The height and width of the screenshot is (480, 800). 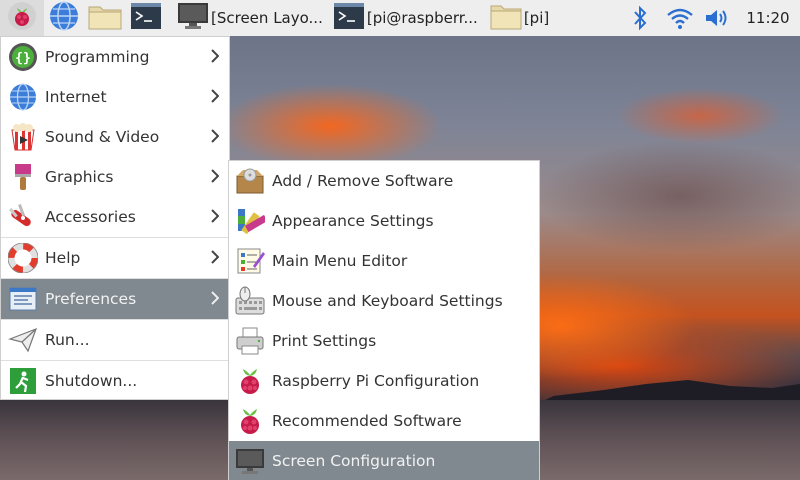 What do you see at coordinates (250, 301) in the screenshot?
I see `mouse-keyboard-icon` at bounding box center [250, 301].